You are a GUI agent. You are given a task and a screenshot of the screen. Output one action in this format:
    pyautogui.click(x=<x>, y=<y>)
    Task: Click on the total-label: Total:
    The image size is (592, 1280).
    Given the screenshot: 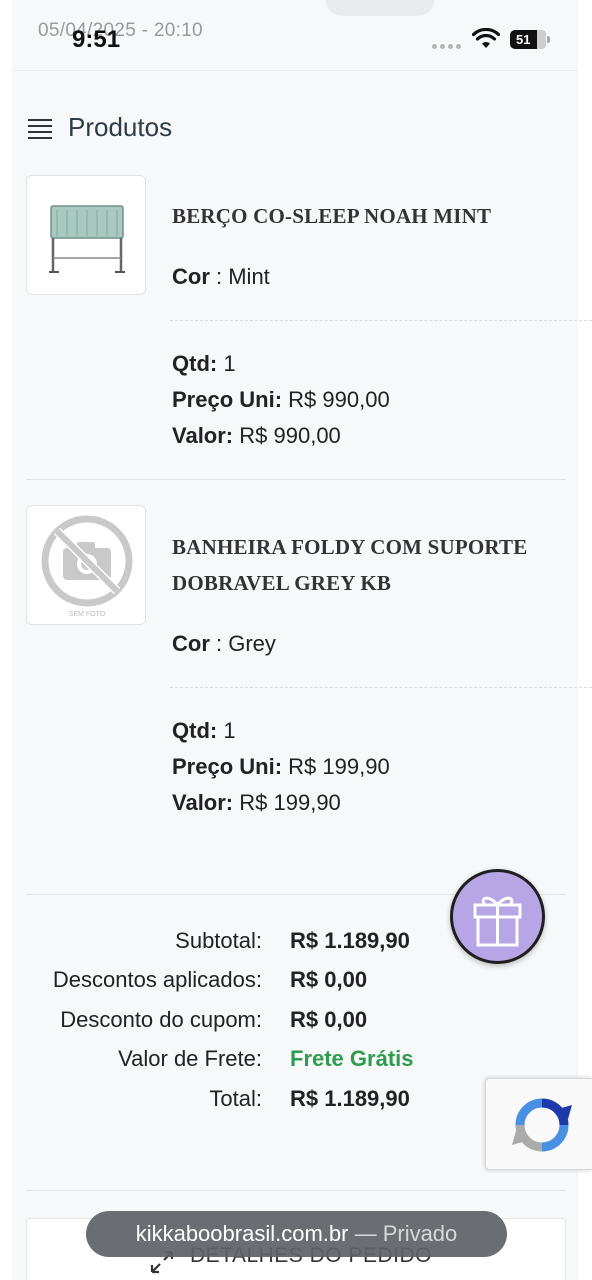 What is the action you would take?
    pyautogui.click(x=235, y=1098)
    